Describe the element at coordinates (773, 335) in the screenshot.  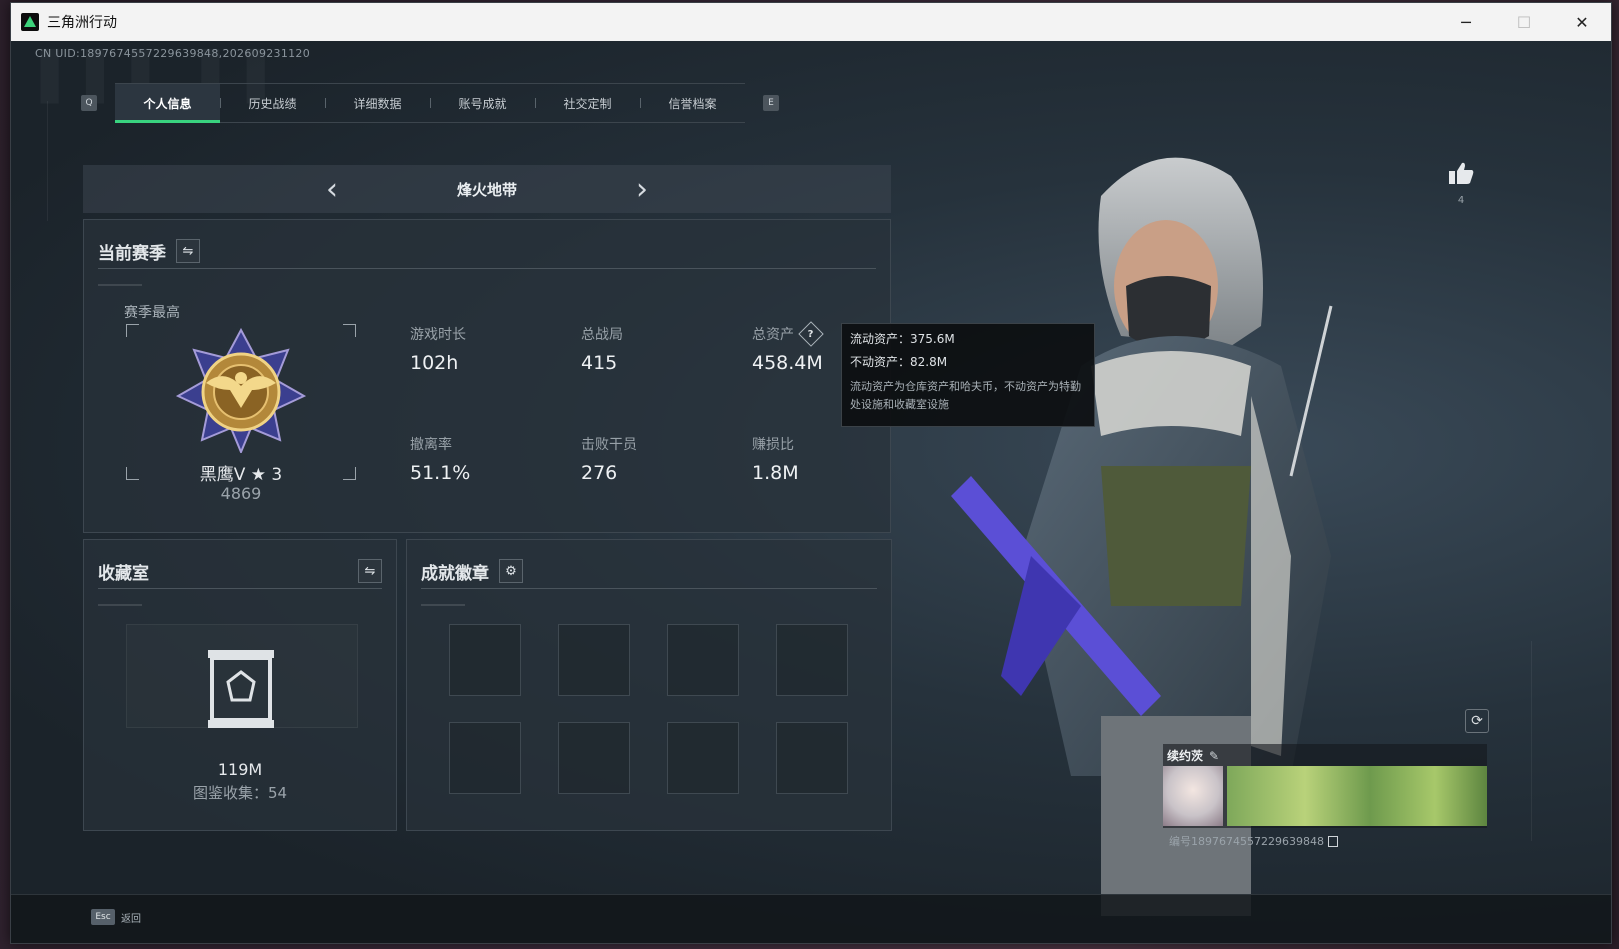
I see `stat-total-assets-label: 总资产` at that location.